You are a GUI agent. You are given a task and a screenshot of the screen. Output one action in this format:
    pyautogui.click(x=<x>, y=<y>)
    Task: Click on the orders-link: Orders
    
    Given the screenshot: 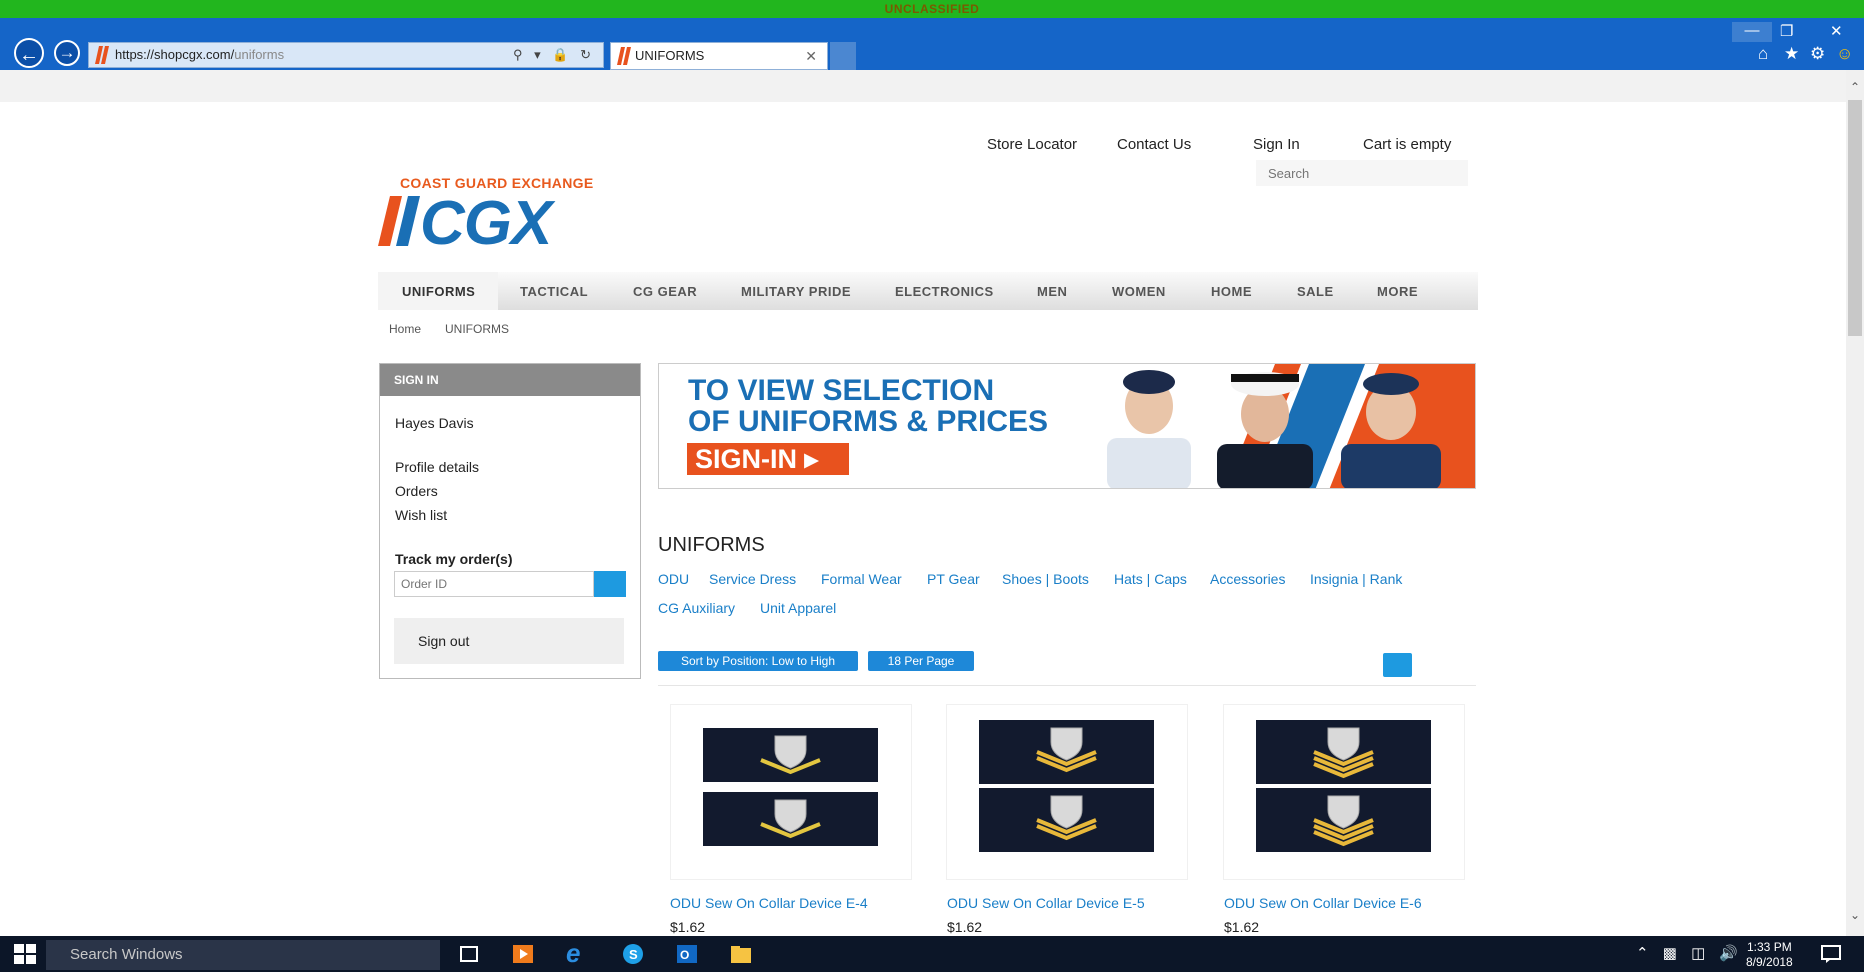 What is the action you would take?
    pyautogui.click(x=416, y=491)
    